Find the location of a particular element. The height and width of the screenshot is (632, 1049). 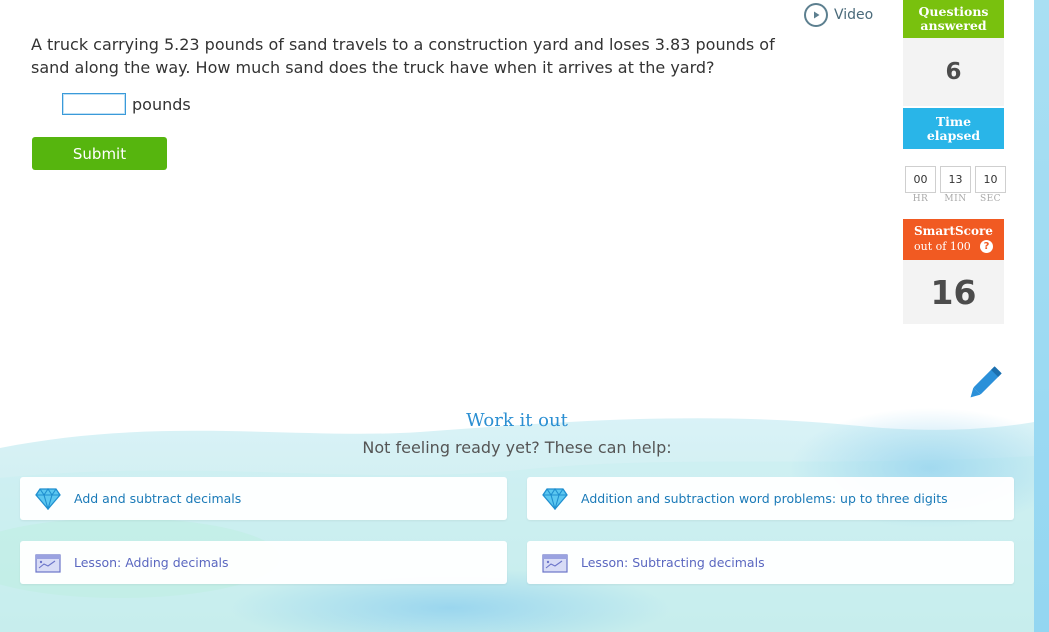

work-it-out-subtitle: Not feeling ready yet? These can help: is located at coordinates (517, 447).